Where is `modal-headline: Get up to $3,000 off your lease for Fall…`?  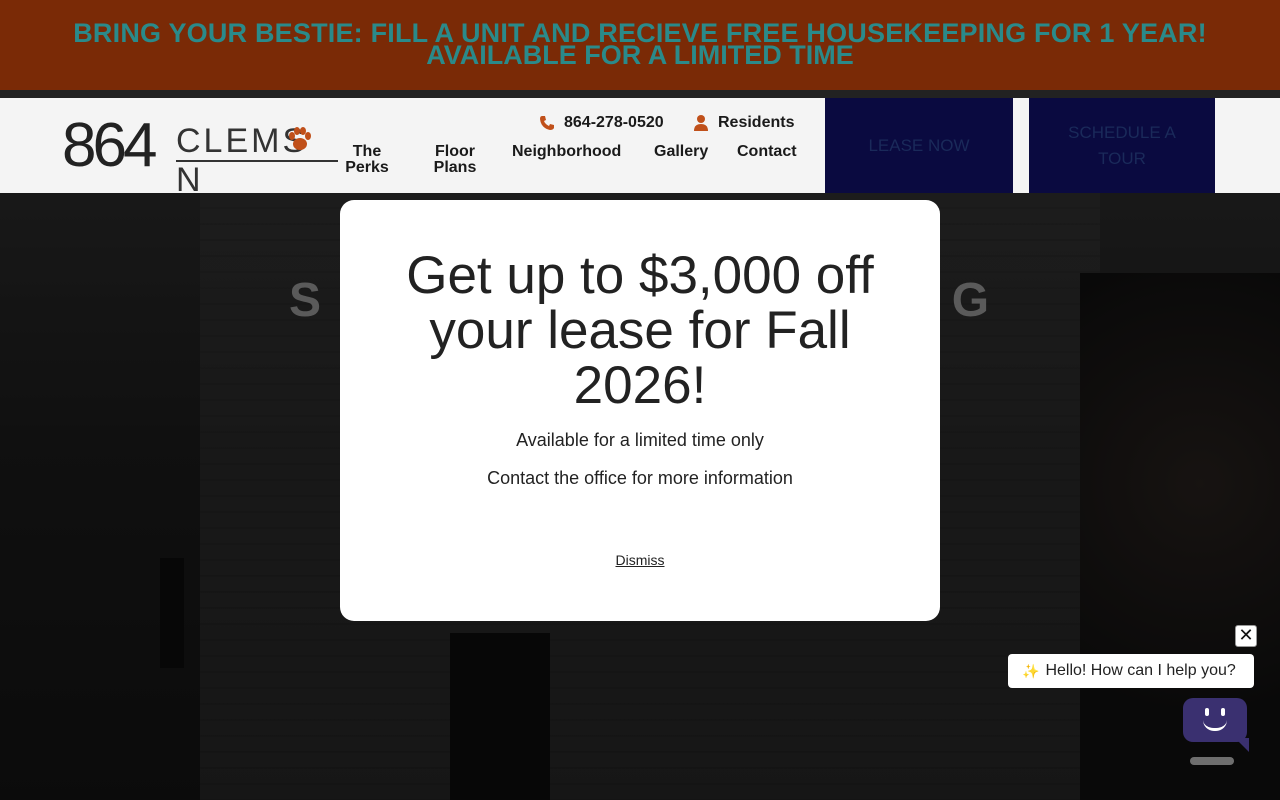
modal-headline: Get up to $3,000 off your lease for Fall… is located at coordinates (640, 330).